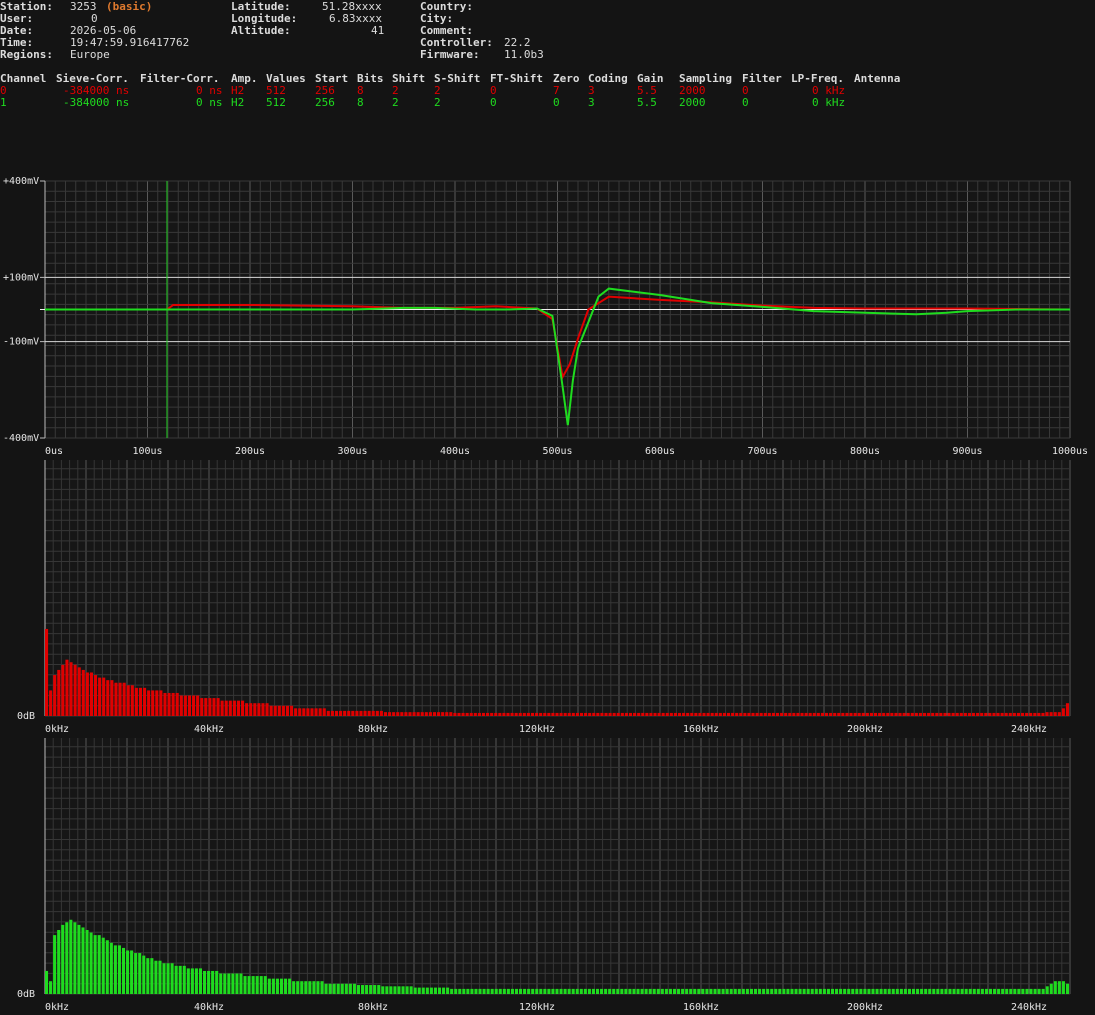 Image resolution: width=1095 pixels, height=1015 pixels. What do you see at coordinates (54, 451) in the screenshot?
I see `x-tick-label: 0us` at bounding box center [54, 451].